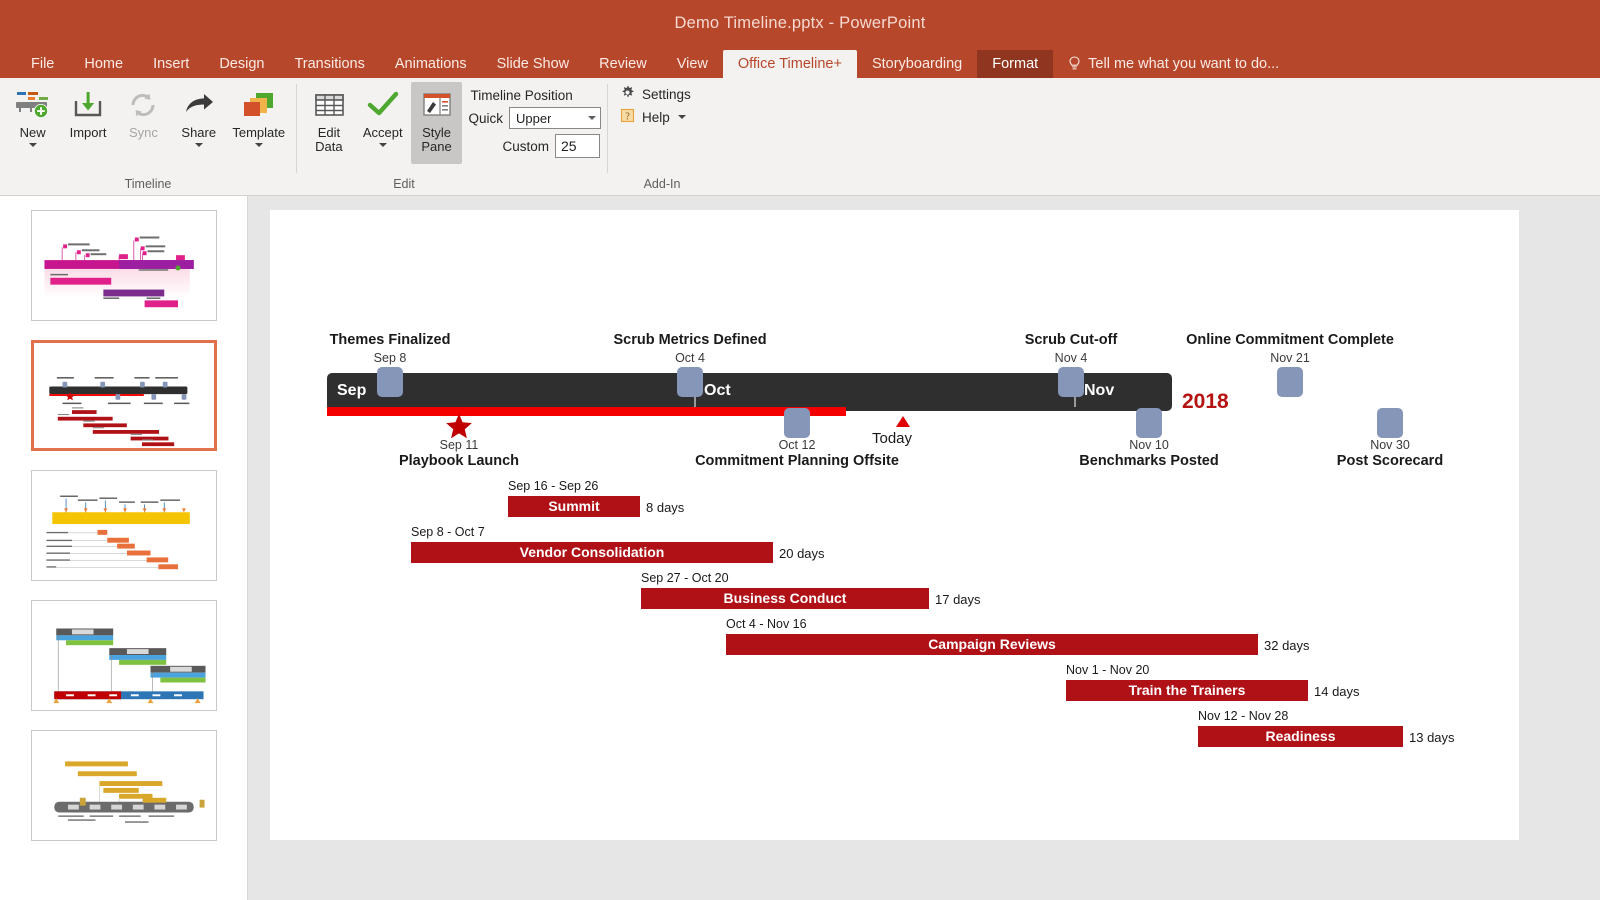 The height and width of the screenshot is (900, 1600). I want to click on accept-button: Accept, so click(383, 114).